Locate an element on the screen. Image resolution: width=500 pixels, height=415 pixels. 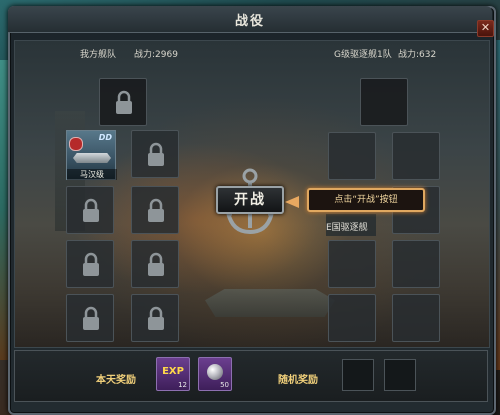
enemy-fleet-power: 战力:632 is located at coordinates (417, 55).